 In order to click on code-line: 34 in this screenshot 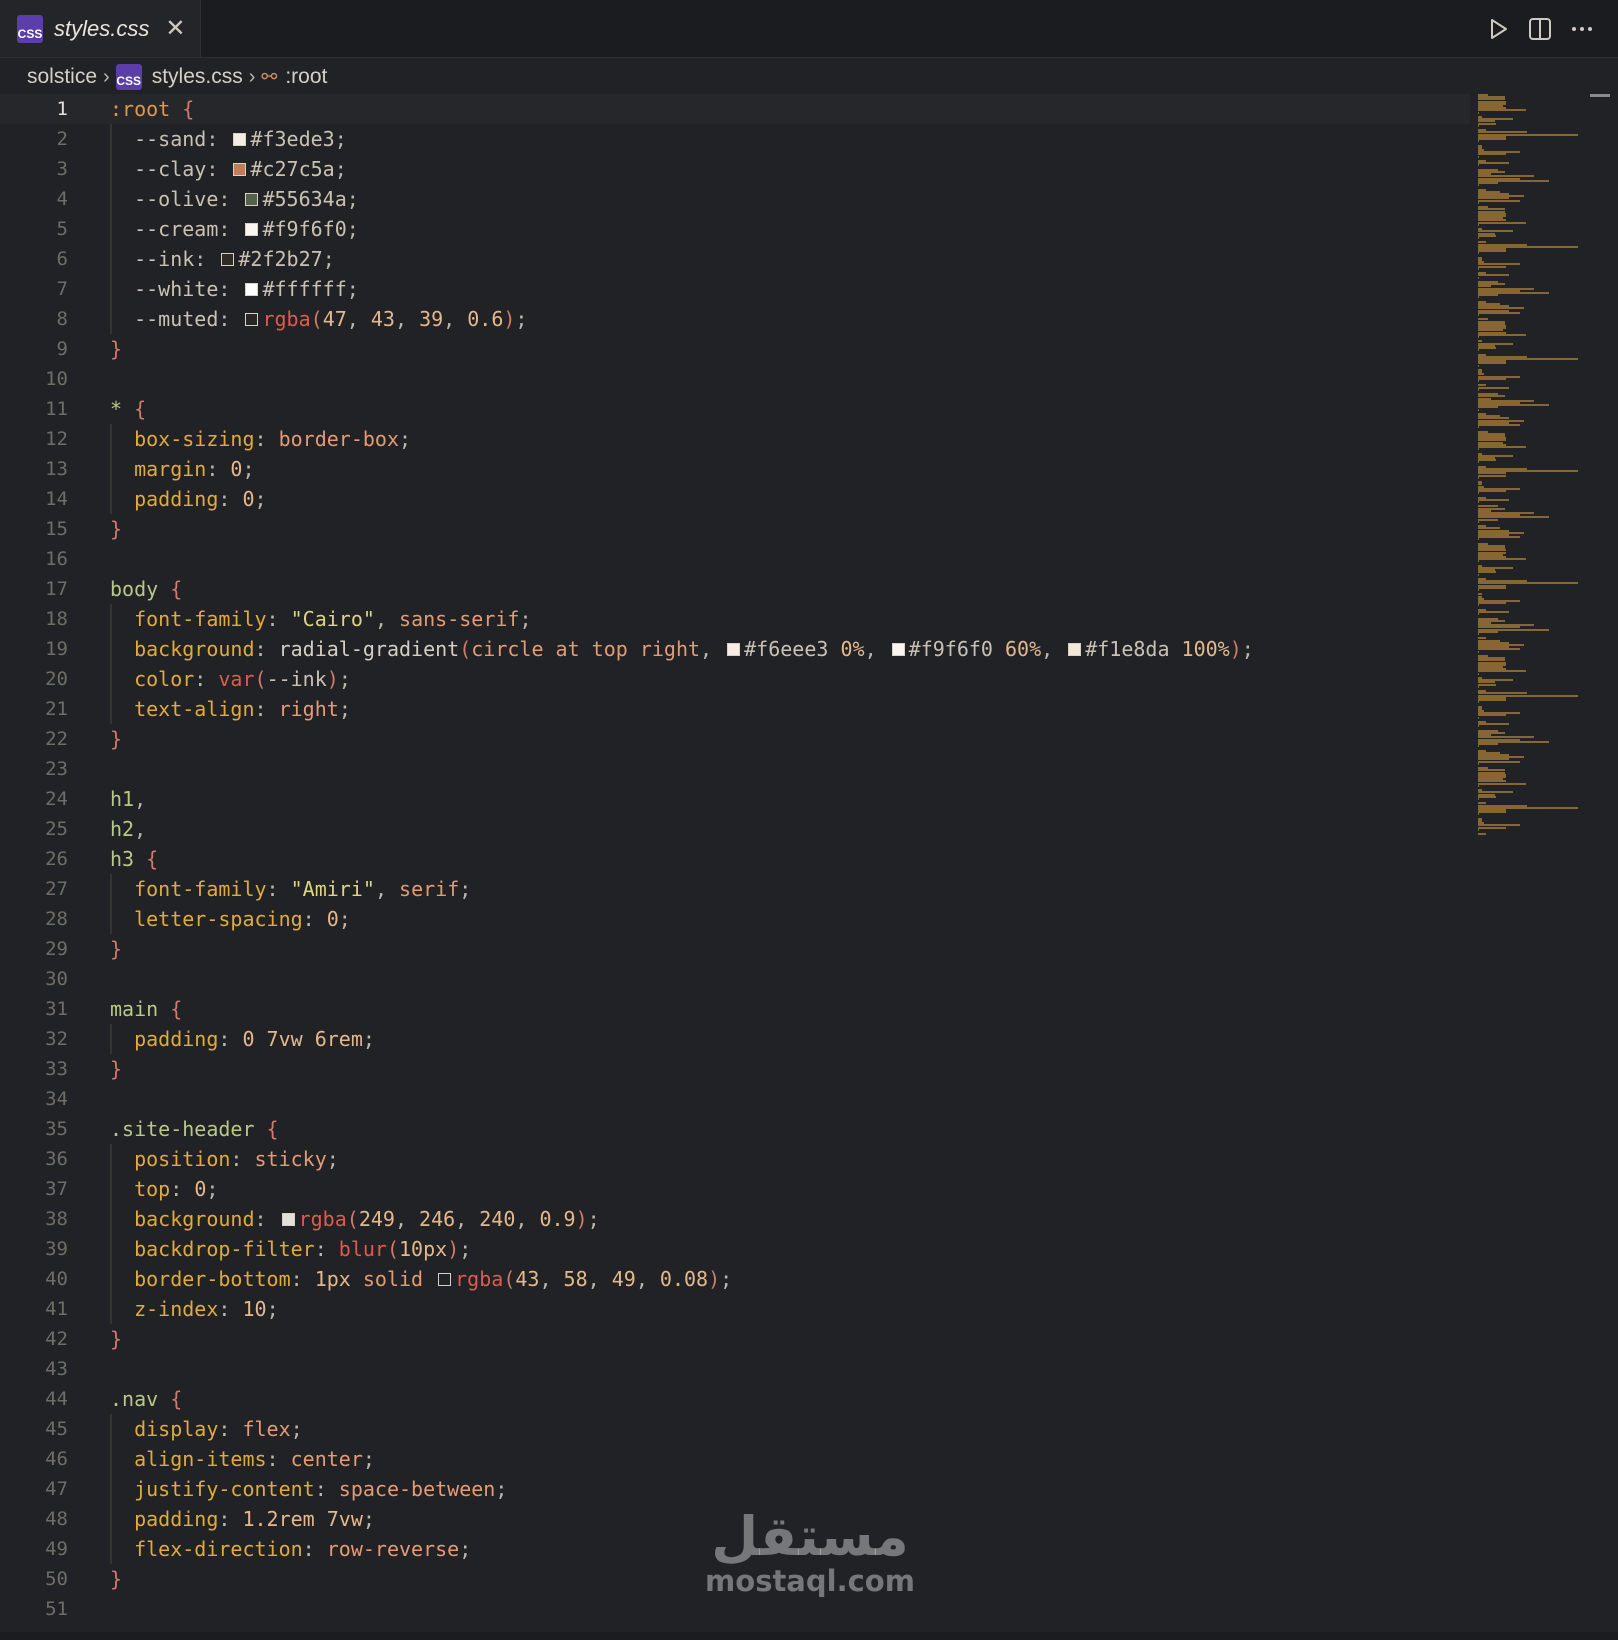, I will do `click(735, 1099)`.